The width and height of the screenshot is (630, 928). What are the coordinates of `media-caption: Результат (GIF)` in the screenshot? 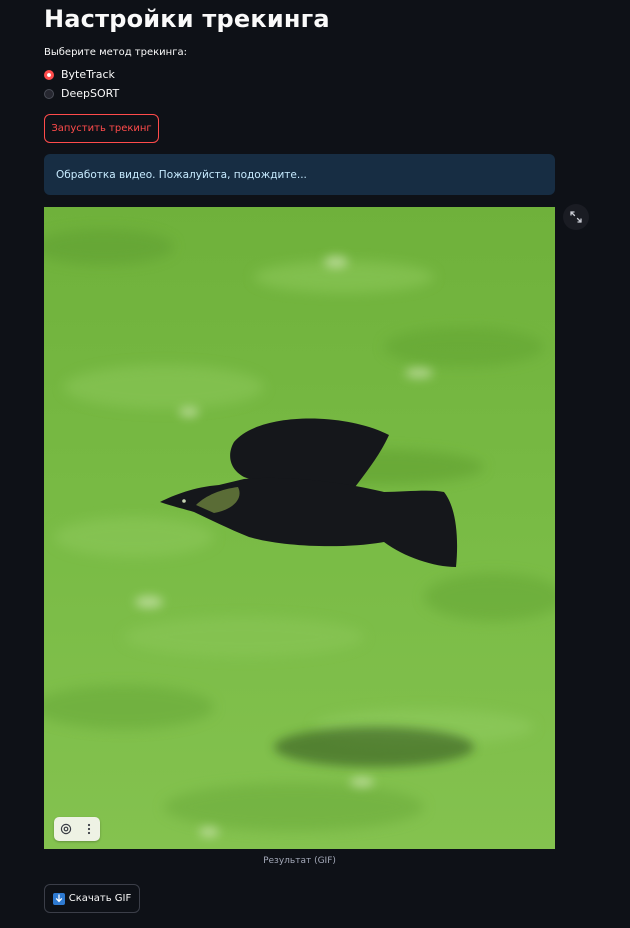 It's located at (299, 861).